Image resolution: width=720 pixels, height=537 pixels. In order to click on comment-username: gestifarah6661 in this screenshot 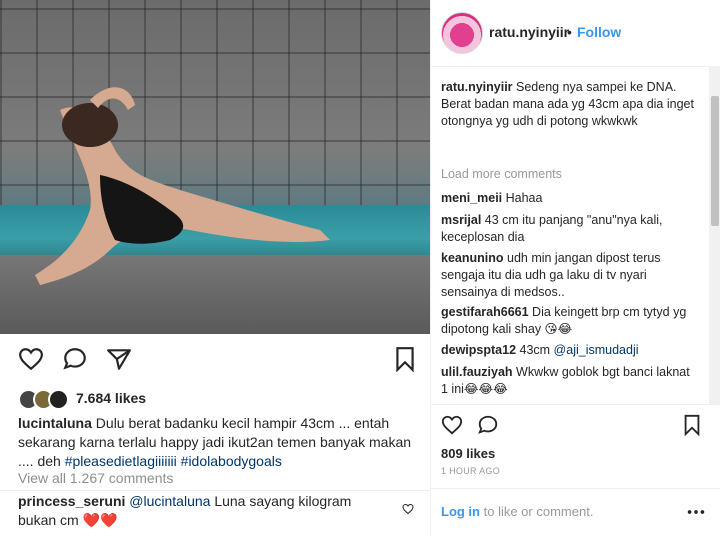, I will do `click(485, 312)`.